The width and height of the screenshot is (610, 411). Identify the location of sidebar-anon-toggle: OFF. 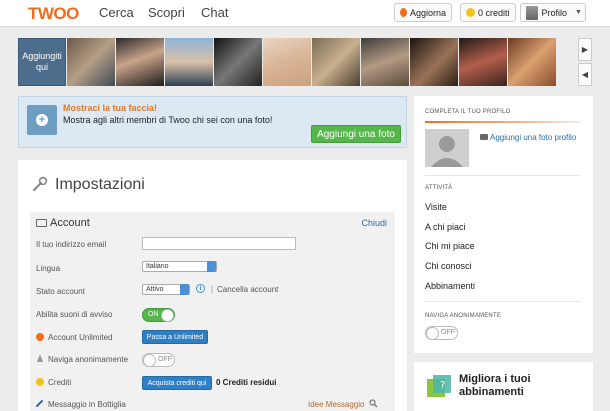
(441, 333).